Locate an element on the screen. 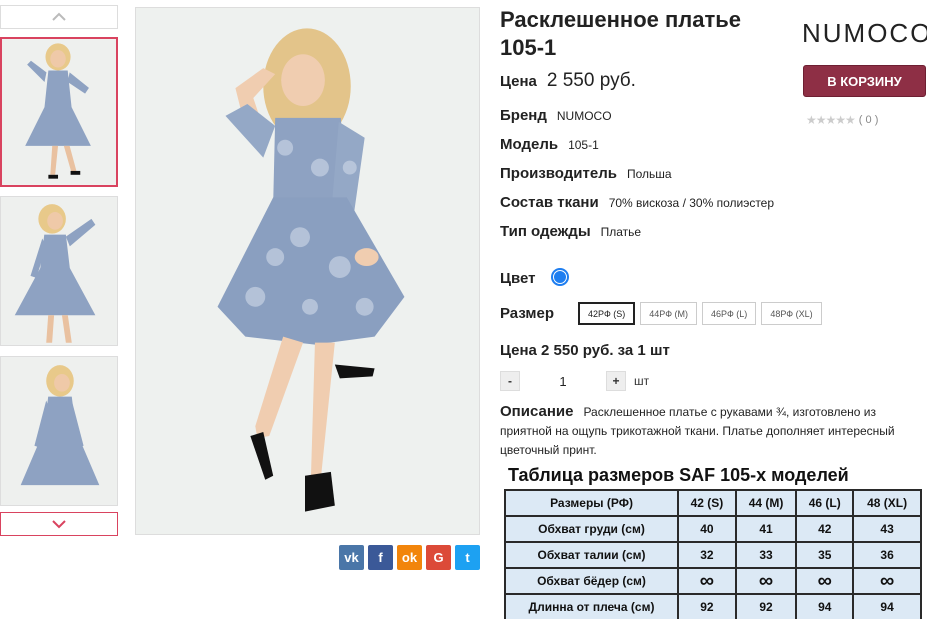  size-label: Размер is located at coordinates (527, 313).